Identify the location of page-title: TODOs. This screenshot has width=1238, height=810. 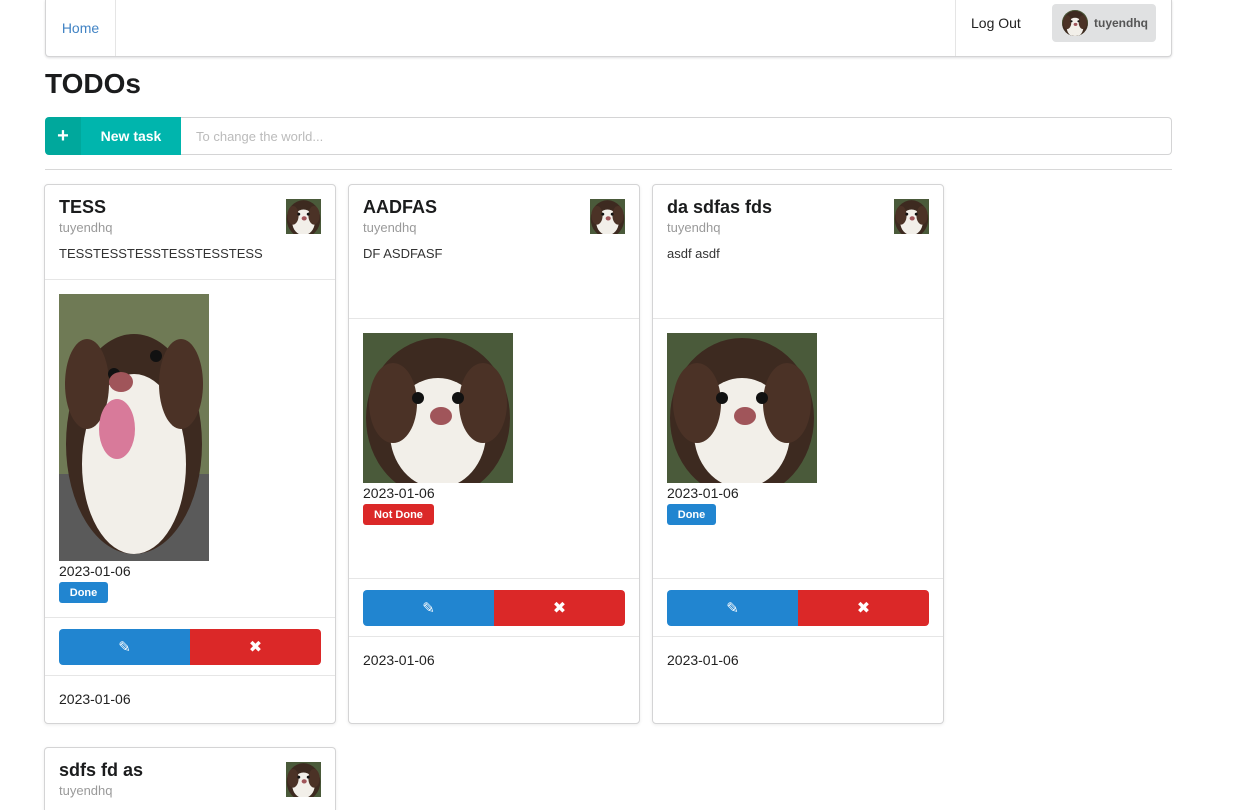
(93, 83).